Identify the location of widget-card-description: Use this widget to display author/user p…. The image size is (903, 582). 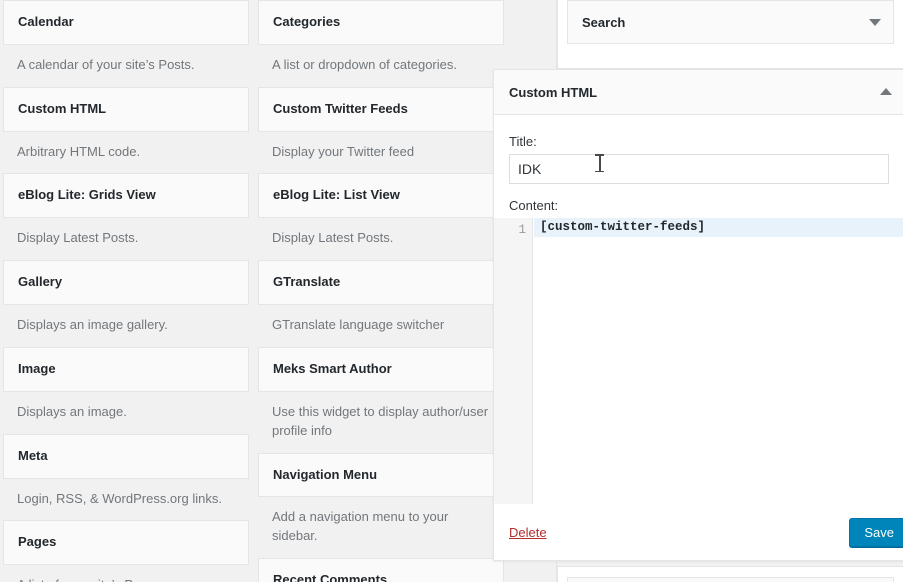
(381, 422).